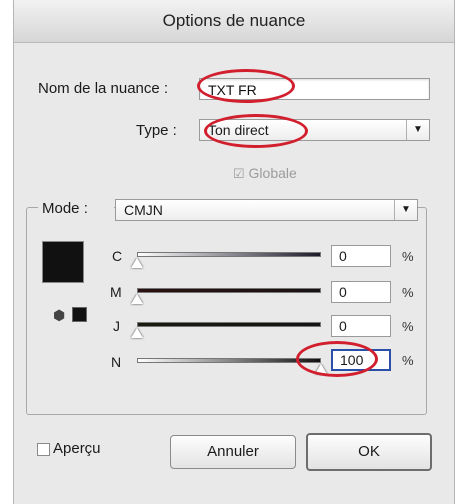 This screenshot has width=459, height=504. I want to click on small-swatch-icon, so click(79, 314).